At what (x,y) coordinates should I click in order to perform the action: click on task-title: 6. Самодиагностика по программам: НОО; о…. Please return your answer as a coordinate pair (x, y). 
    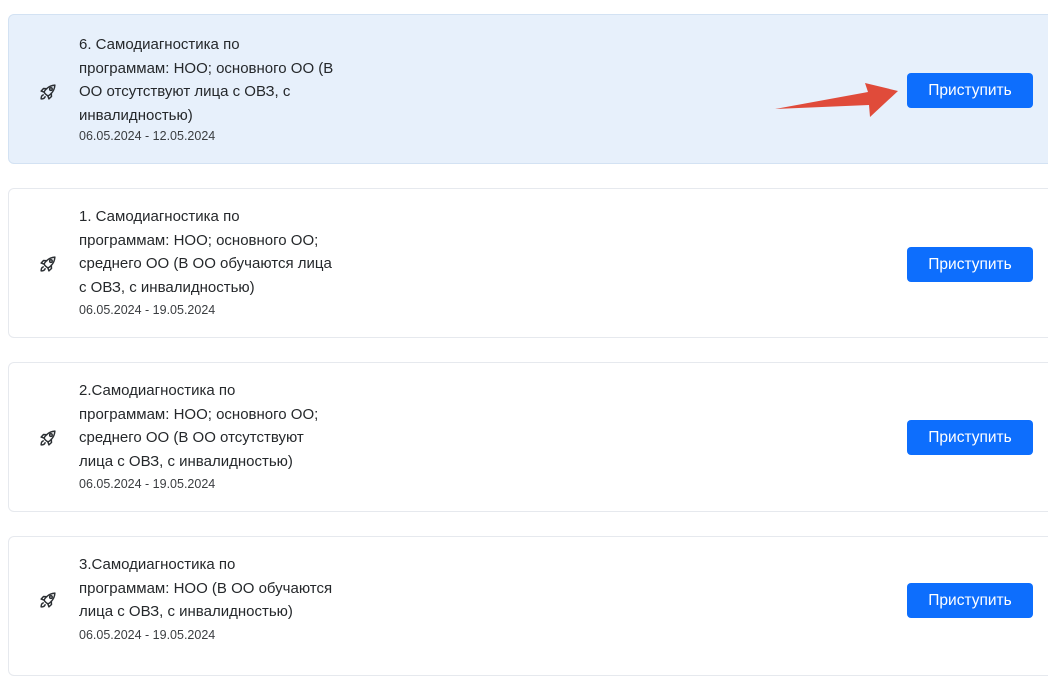
    Looking at the image, I should click on (206, 80).